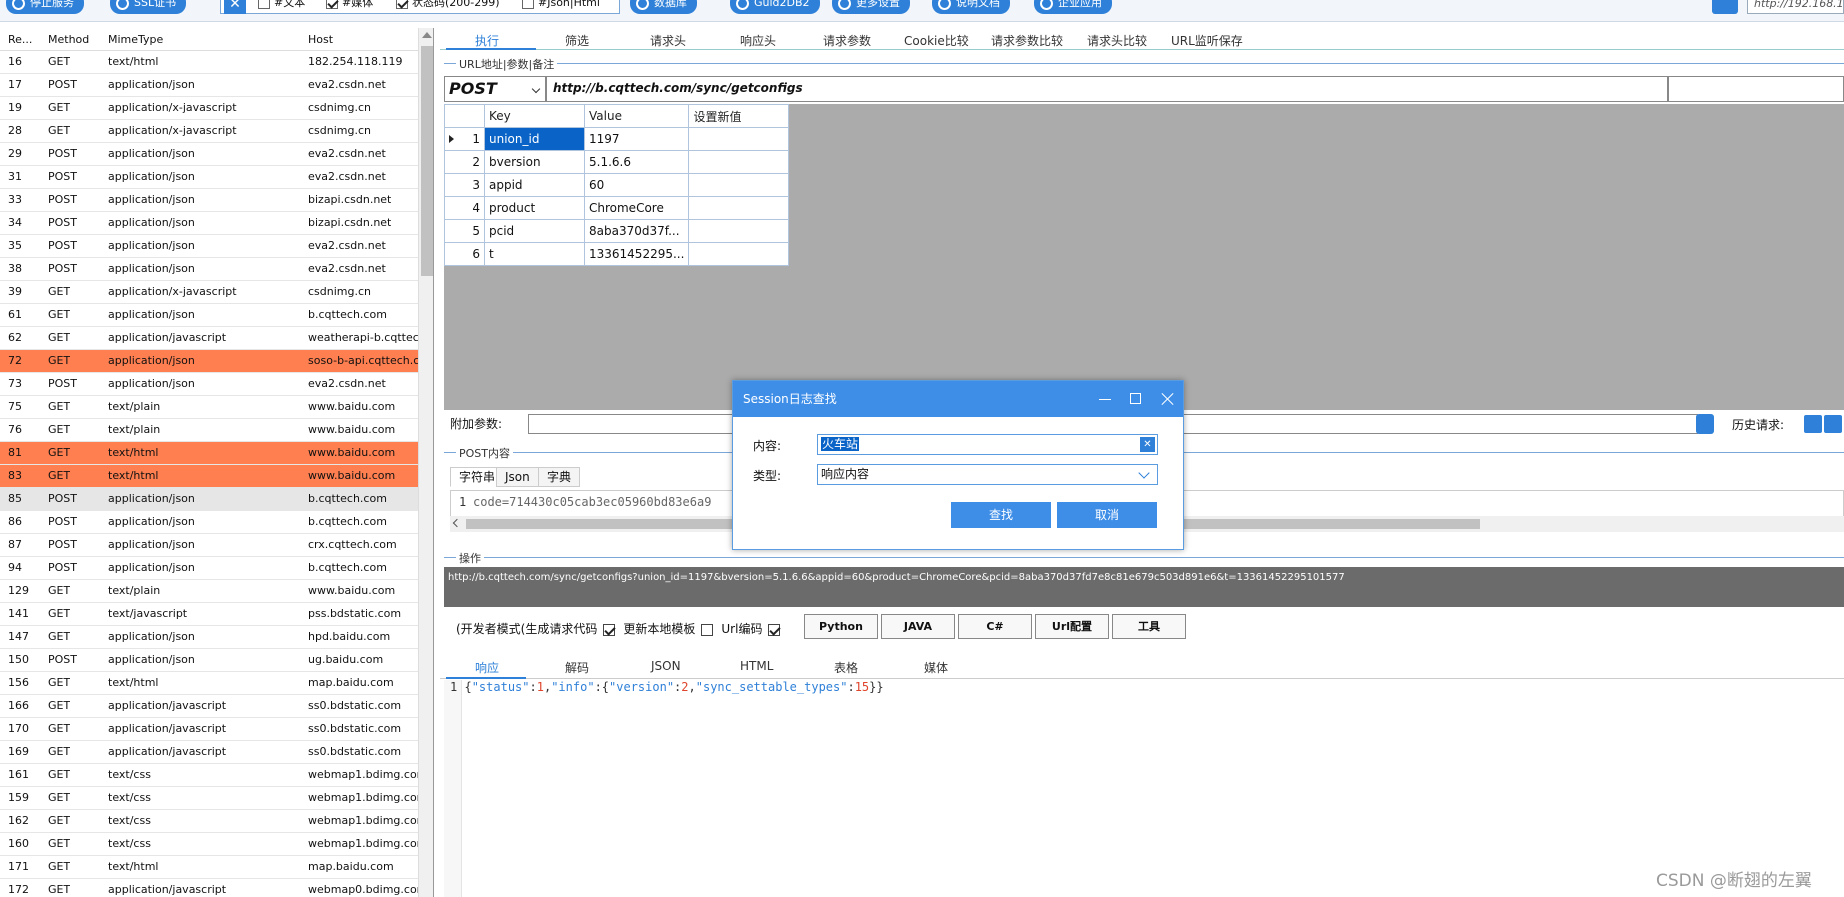 This screenshot has height=897, width=1844. I want to click on param-value-cell: 1197, so click(636, 139).